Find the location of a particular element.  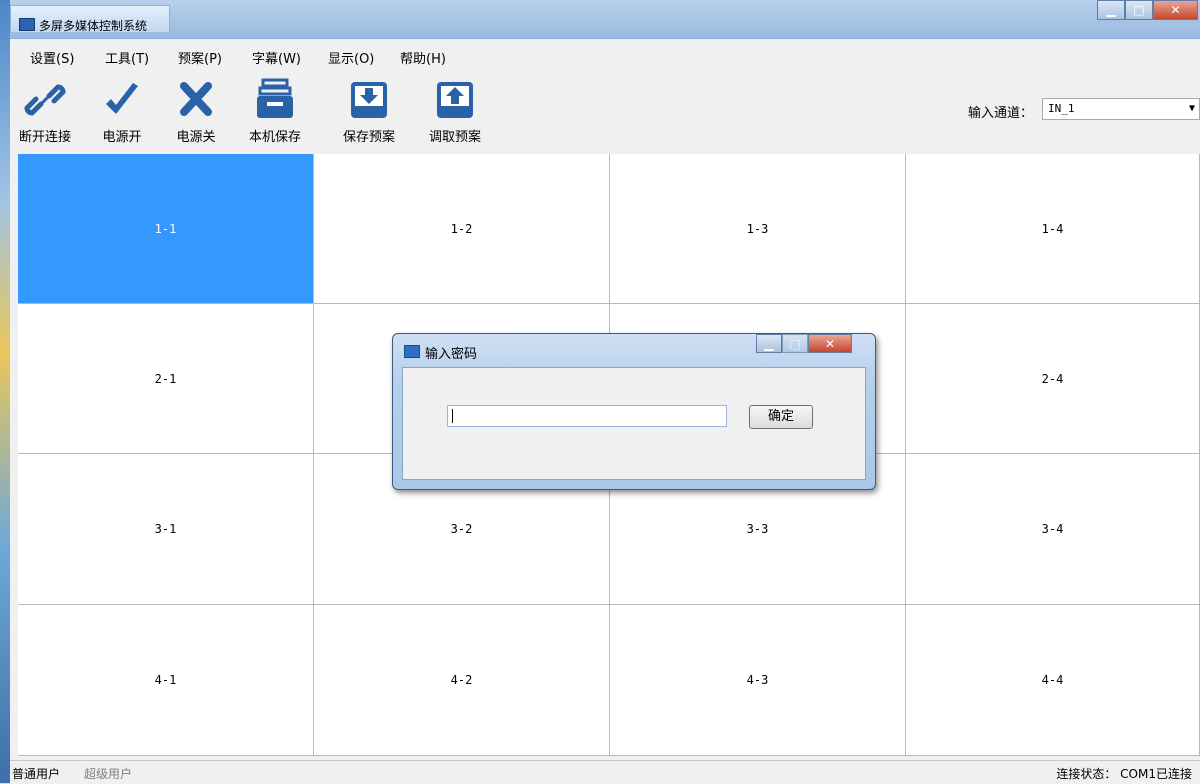

save-tray-icon is located at coordinates (275, 98).